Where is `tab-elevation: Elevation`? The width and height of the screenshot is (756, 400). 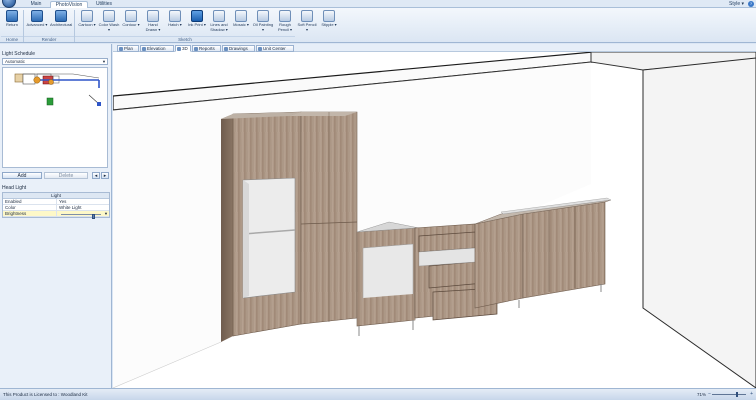 tab-elevation: Elevation is located at coordinates (157, 48).